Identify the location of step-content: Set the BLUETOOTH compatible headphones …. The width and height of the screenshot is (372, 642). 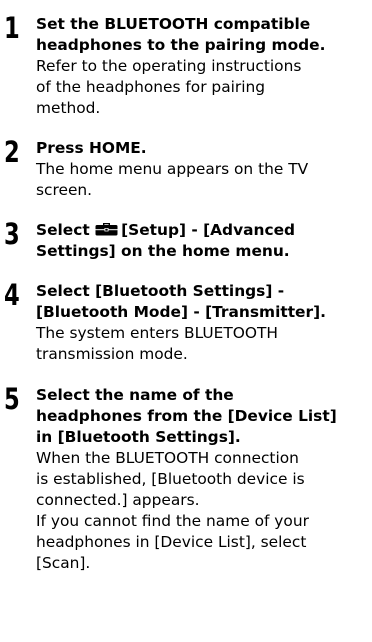
(203, 66).